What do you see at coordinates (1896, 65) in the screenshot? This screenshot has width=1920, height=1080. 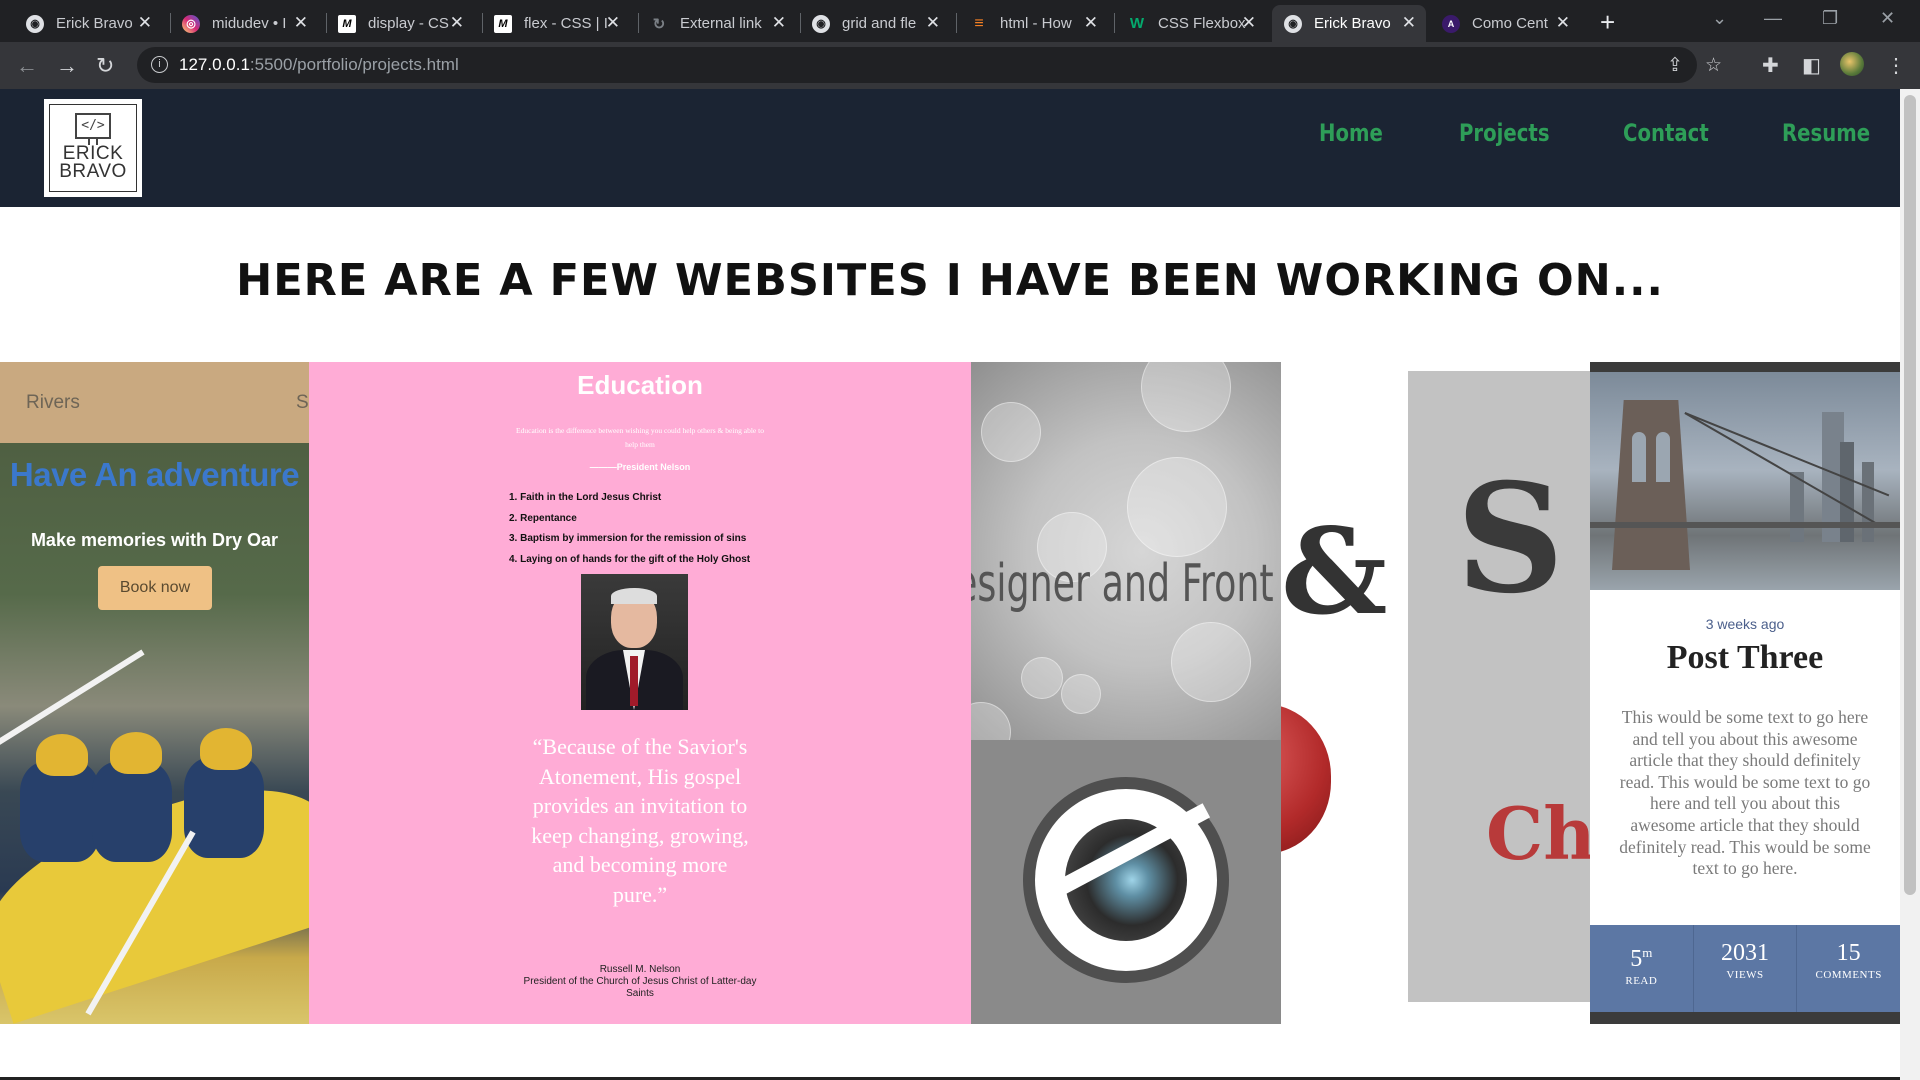 I see `menu-icon: ⋮` at bounding box center [1896, 65].